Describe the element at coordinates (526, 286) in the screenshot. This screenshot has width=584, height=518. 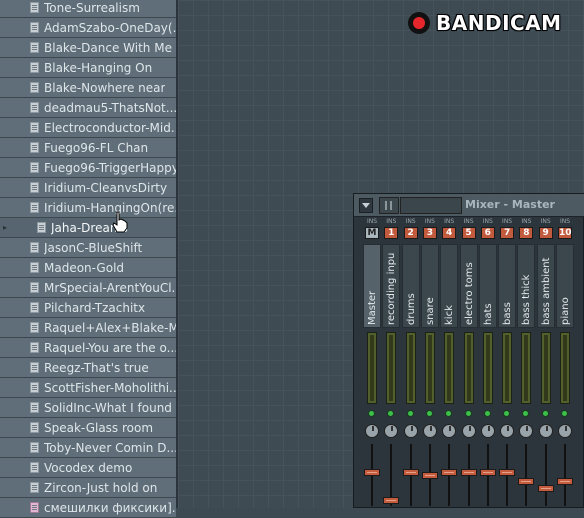
I see `track-name-box: bass thick` at that location.